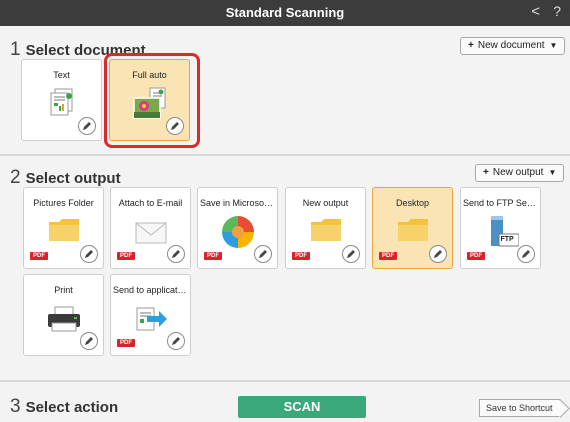 The image size is (570, 422). What do you see at coordinates (15, 406) in the screenshot?
I see `step3-number: 3` at bounding box center [15, 406].